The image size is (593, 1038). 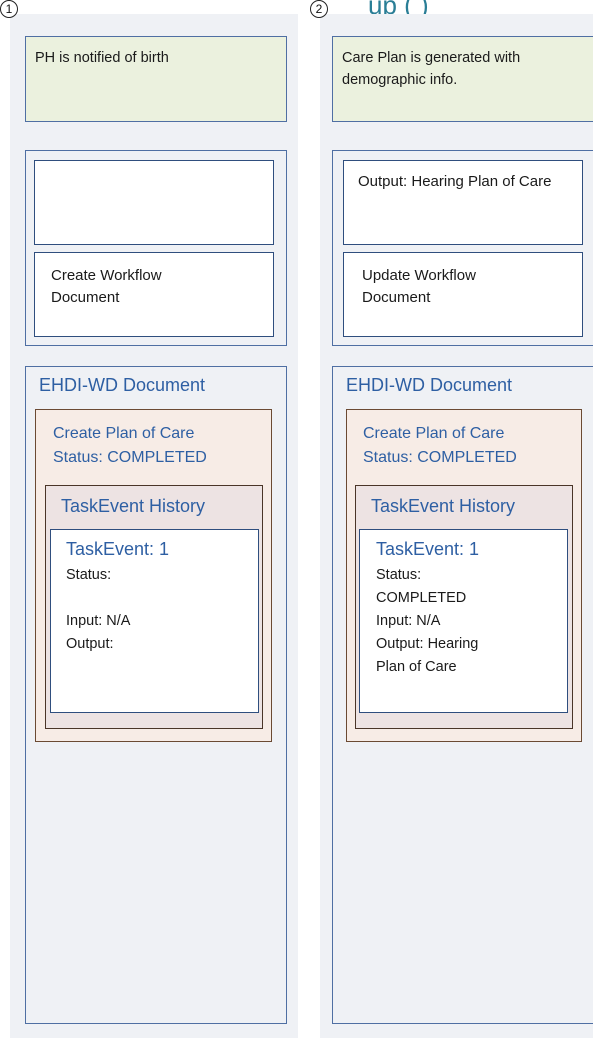 I want to click on workflow-box-1: Create Workflow Document, so click(x=154, y=294).